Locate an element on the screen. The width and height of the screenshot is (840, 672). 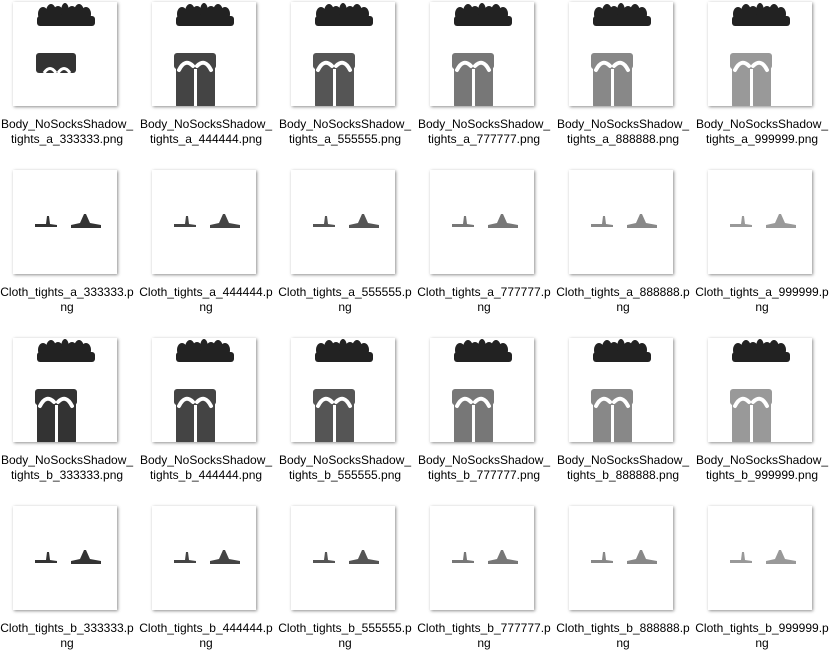
file-name-label: Body_NoSocksShadow_tights_b_999999.png is located at coordinates (762, 467).